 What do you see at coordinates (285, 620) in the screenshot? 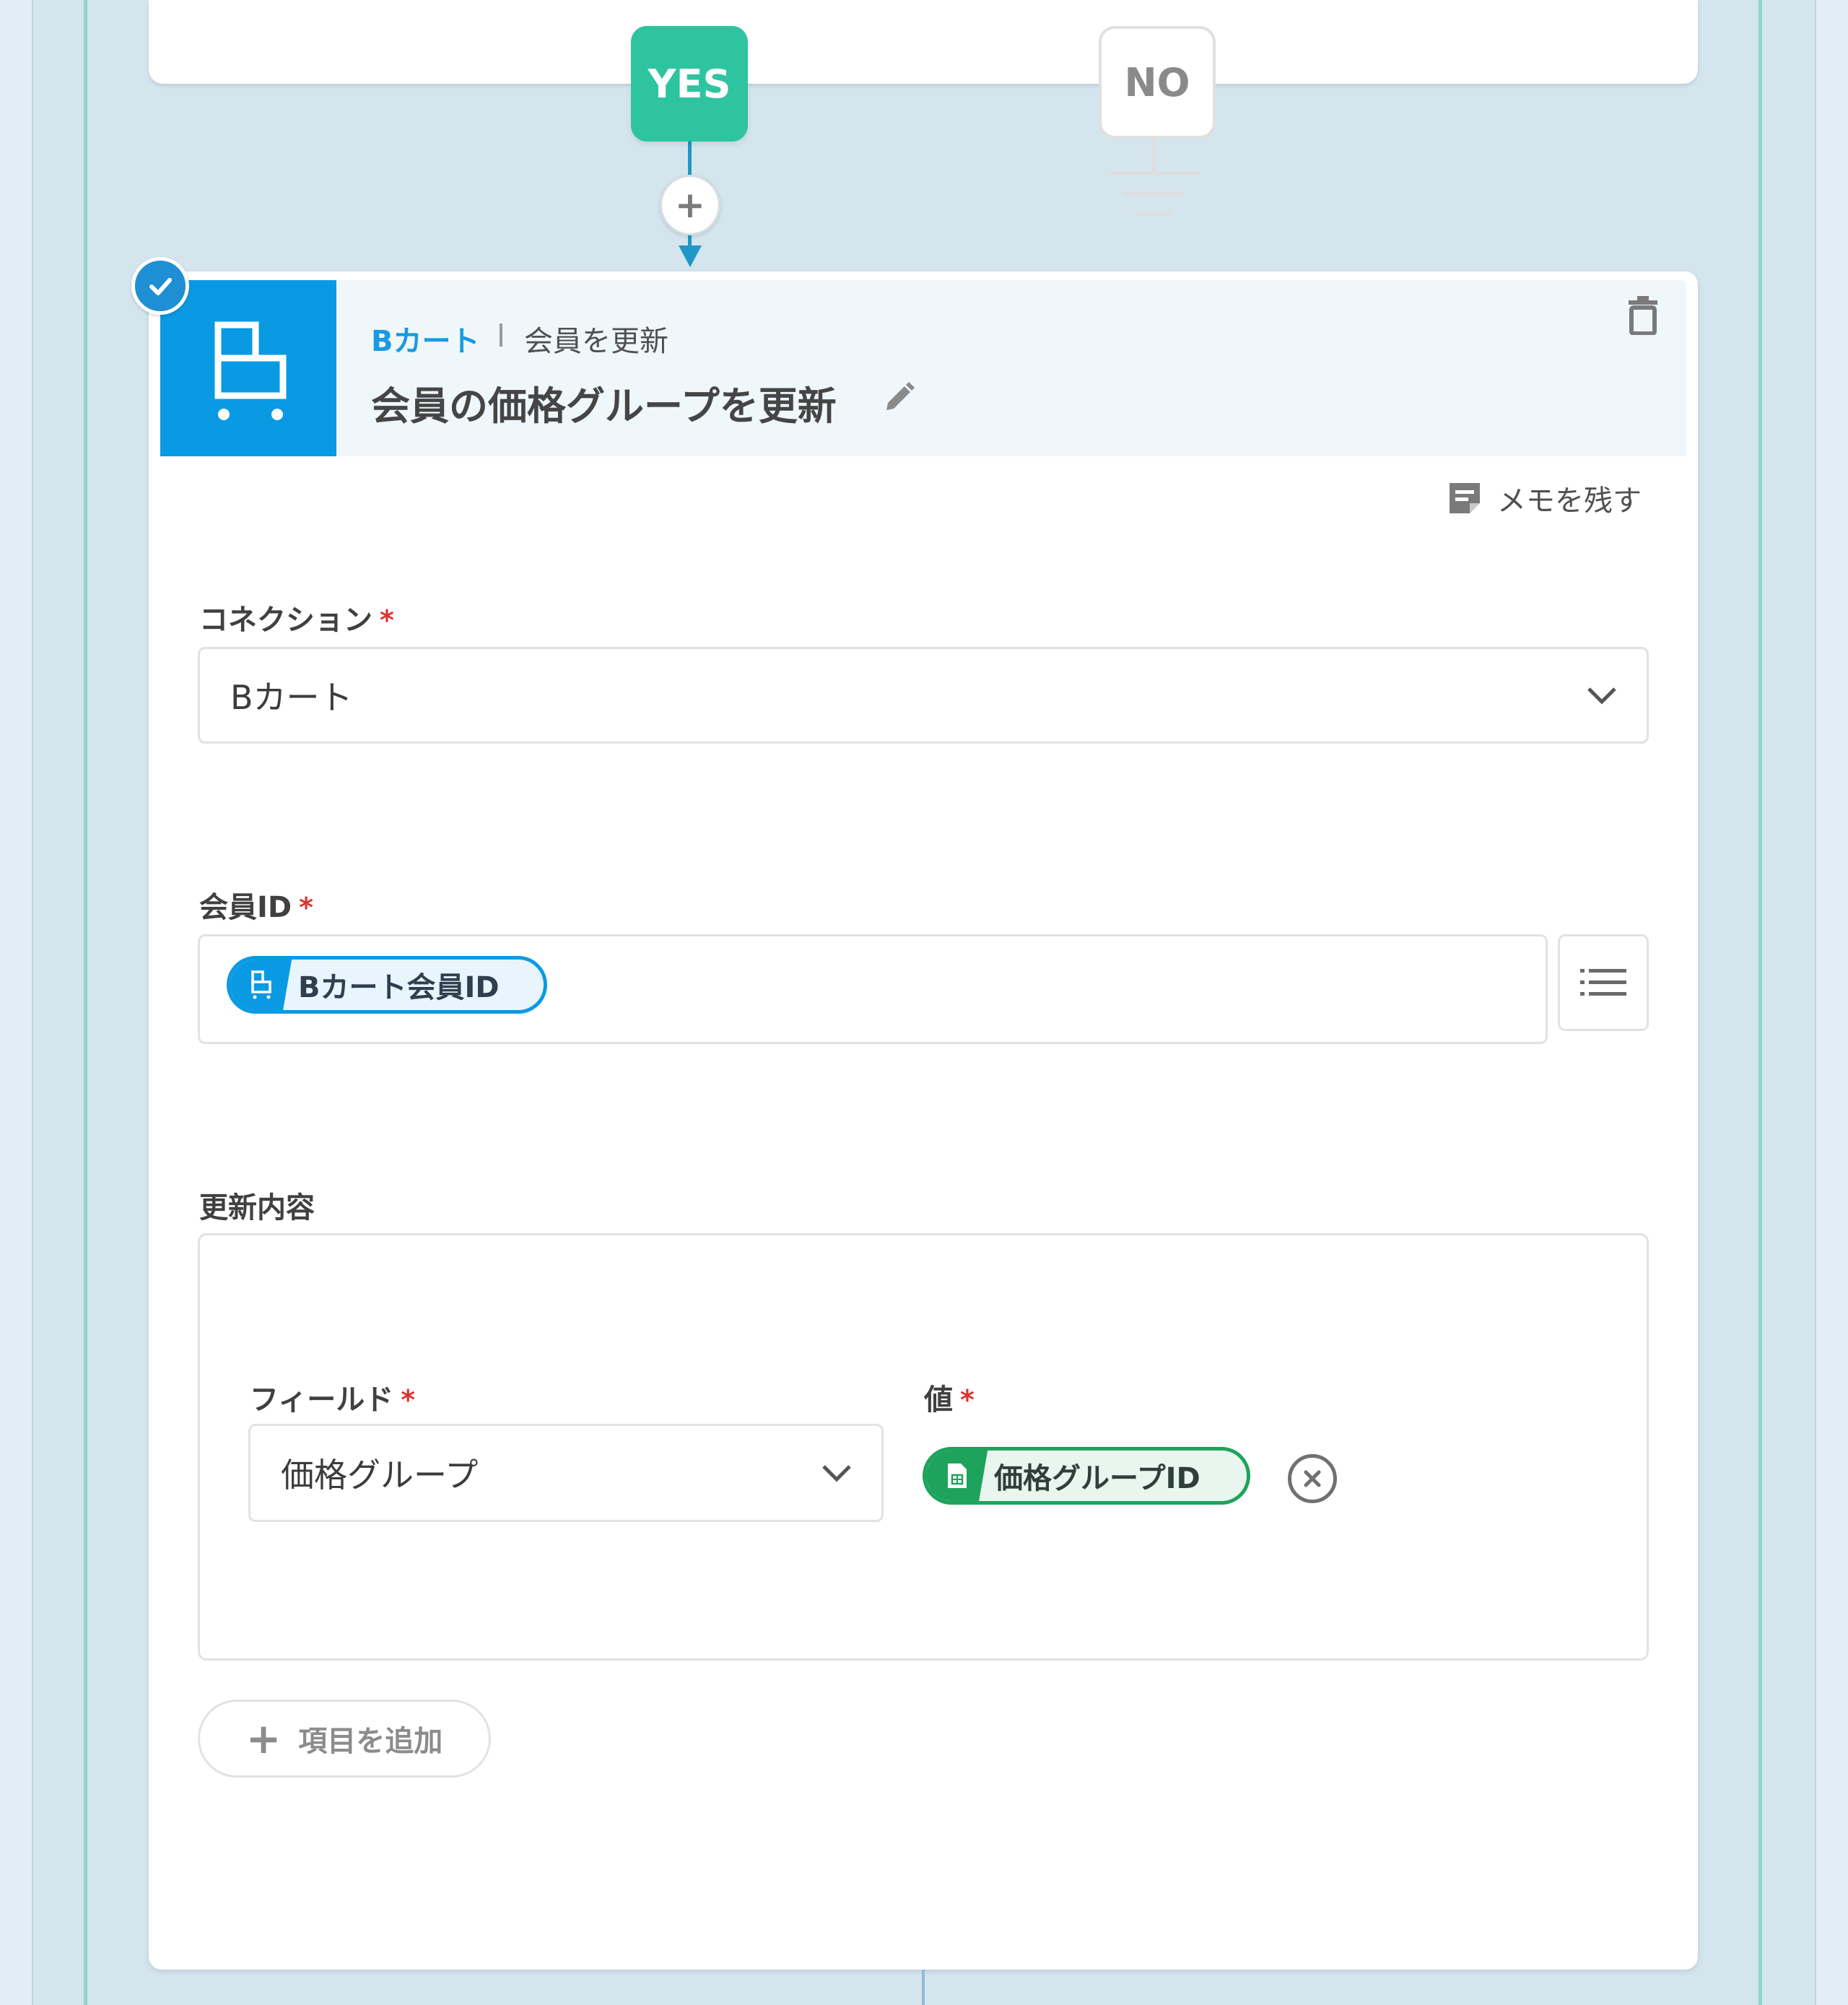
I see `connection-label-text: コネクション` at bounding box center [285, 620].